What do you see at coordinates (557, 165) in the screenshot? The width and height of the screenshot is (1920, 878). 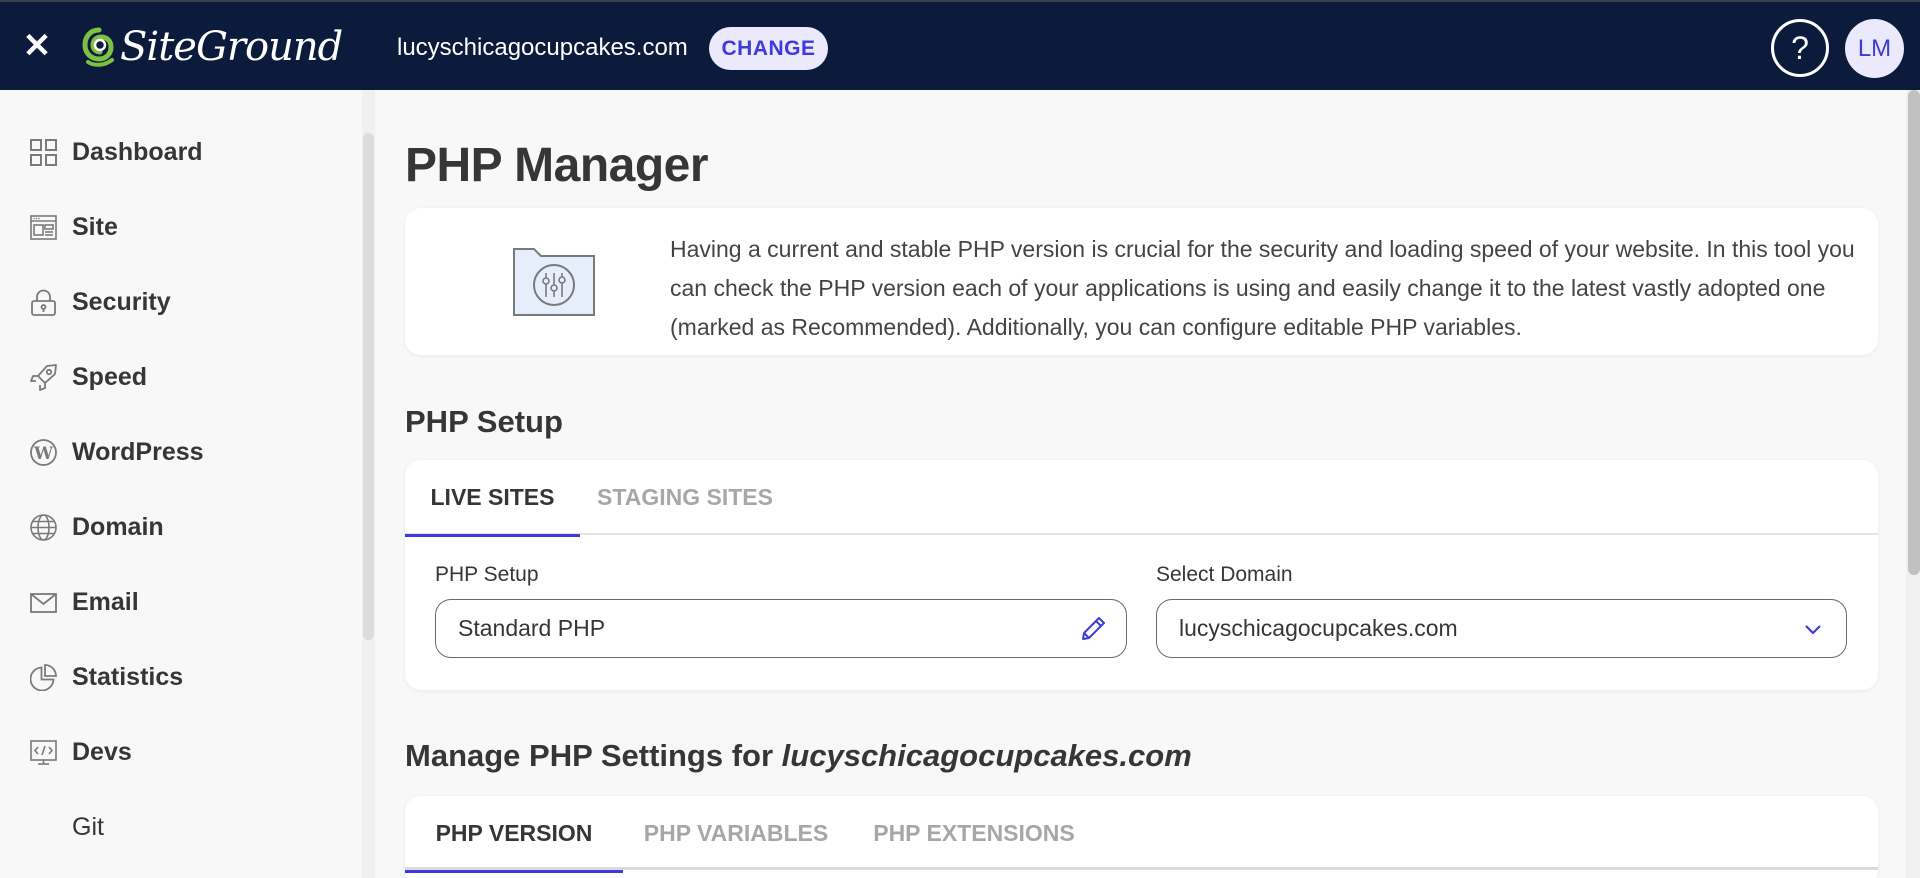 I see `page-title: PHP Manager` at bounding box center [557, 165].